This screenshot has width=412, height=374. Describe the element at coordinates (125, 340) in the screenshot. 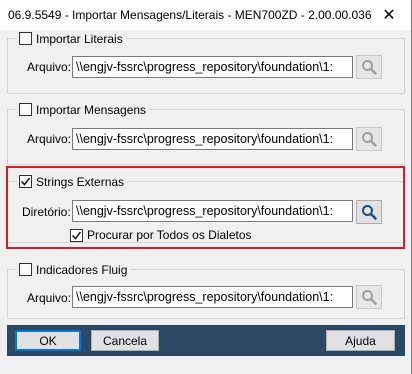

I see `cancel-button: Cancela` at that location.